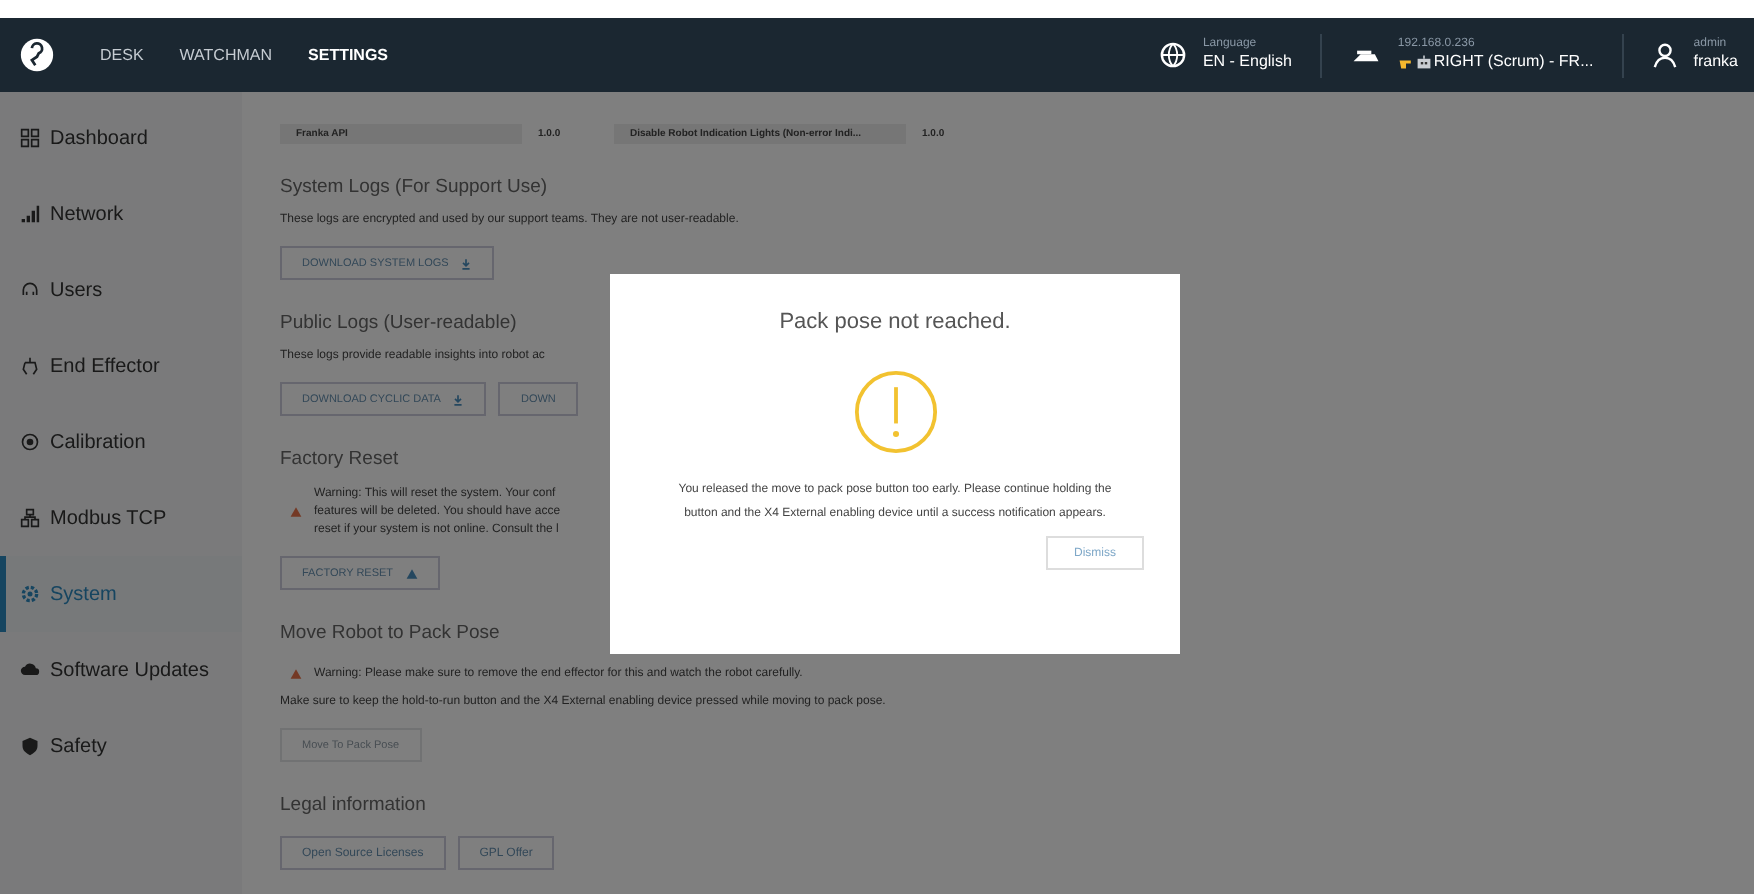 The image size is (1754, 894). Describe the element at coordinates (1423, 61) in the screenshot. I see `robot-icon` at that location.